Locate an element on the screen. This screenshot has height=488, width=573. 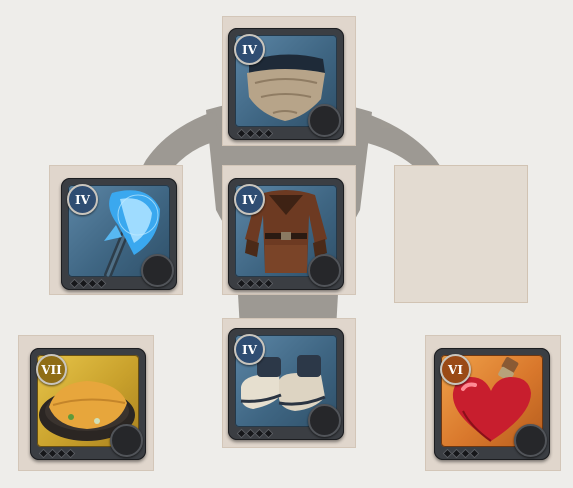
armor-item: IV is located at coordinates (286, 234).